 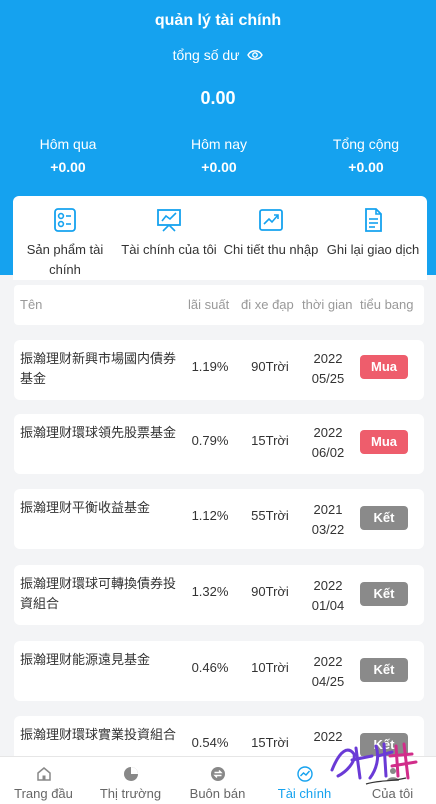 What do you see at coordinates (328, 681) in the screenshot?
I see `fund-month-day: 04/25` at bounding box center [328, 681].